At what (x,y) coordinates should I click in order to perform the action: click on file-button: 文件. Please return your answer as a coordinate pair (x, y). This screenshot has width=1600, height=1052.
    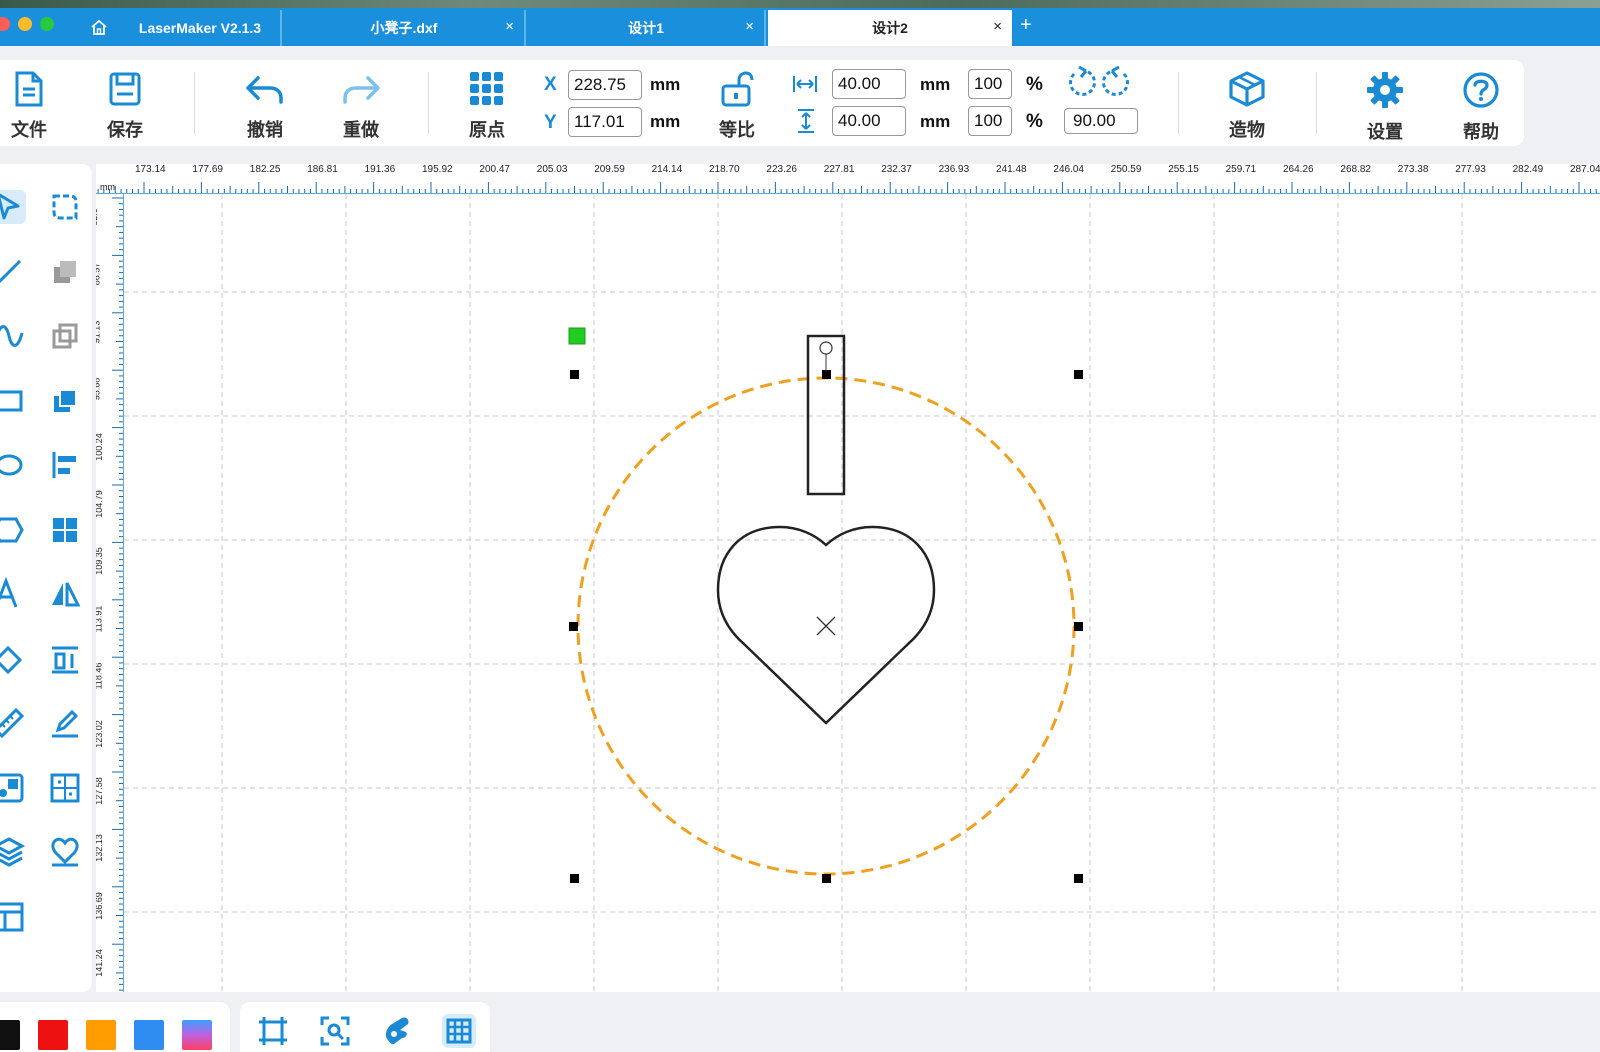
    Looking at the image, I should click on (32, 106).